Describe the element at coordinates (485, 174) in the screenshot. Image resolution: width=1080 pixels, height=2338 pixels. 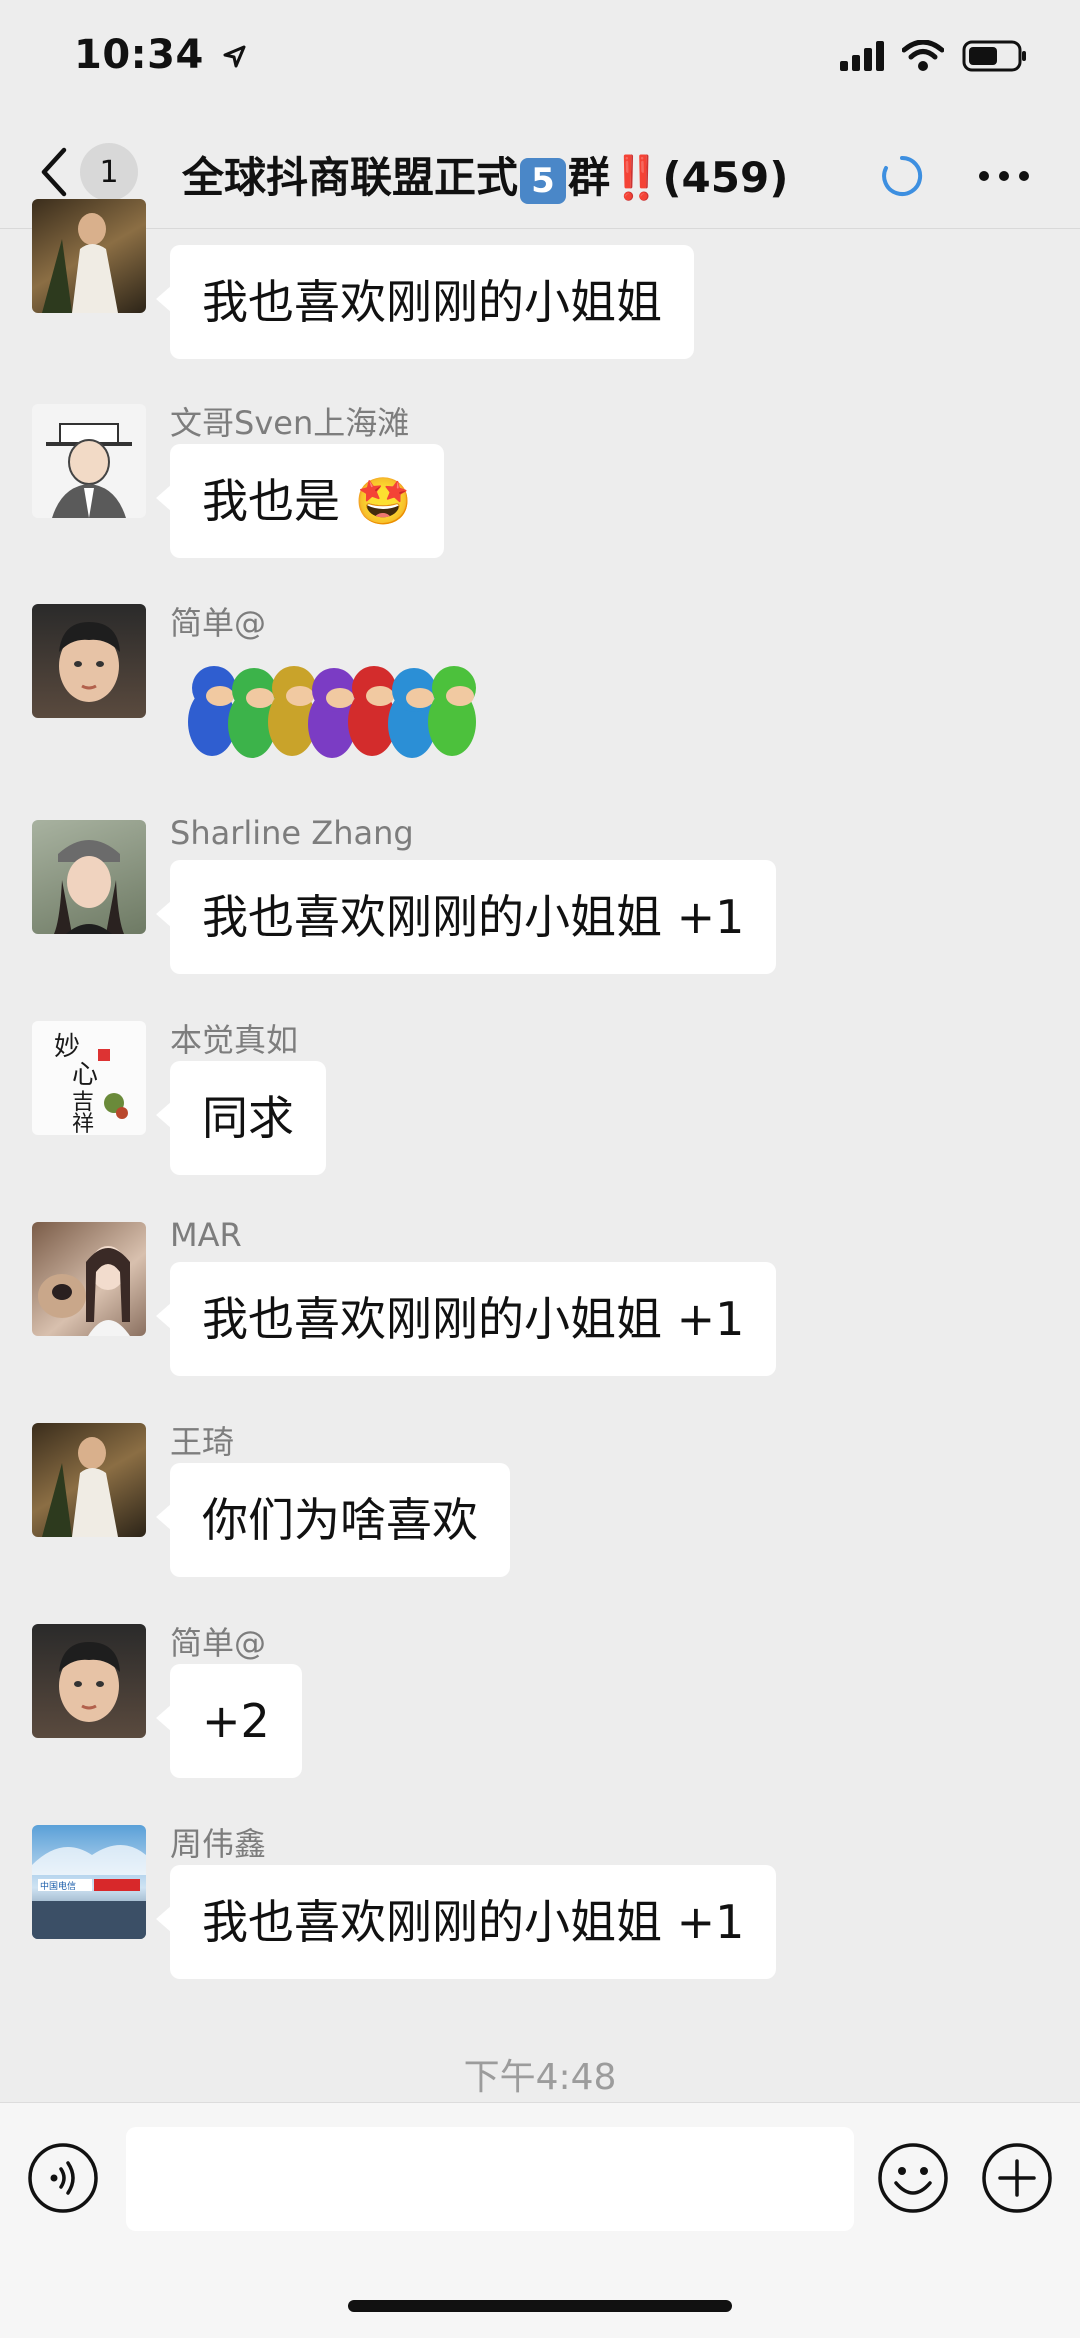
I see `chat-title: 全球抖商联盟正式 5 群‼️(459)` at that location.